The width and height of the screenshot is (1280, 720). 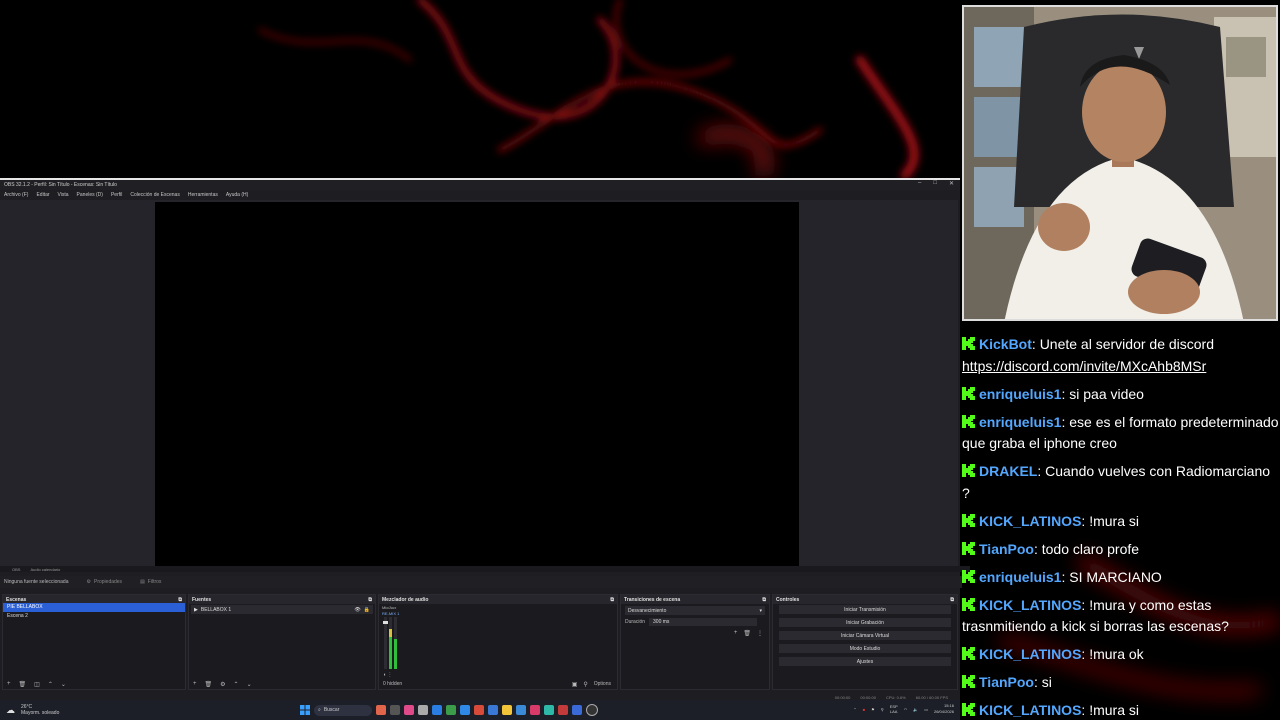 I want to click on audio-meter: ◖ ⋮, so click(x=392, y=647).